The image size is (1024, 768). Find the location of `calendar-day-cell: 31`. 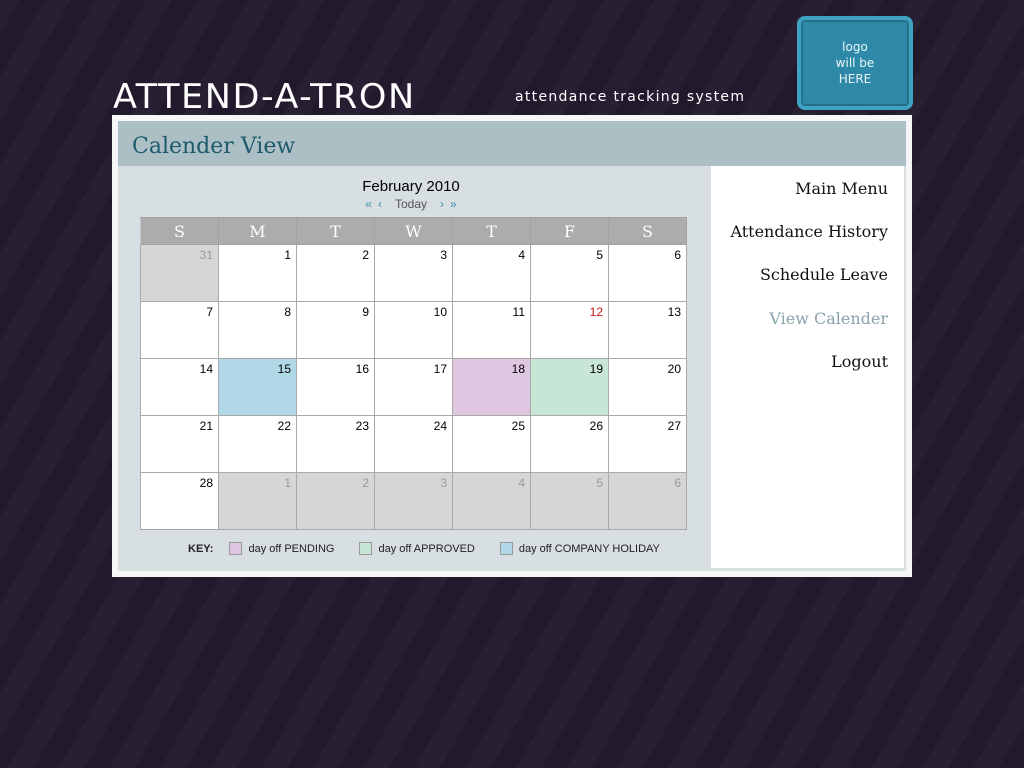

calendar-day-cell: 31 is located at coordinates (179, 273).